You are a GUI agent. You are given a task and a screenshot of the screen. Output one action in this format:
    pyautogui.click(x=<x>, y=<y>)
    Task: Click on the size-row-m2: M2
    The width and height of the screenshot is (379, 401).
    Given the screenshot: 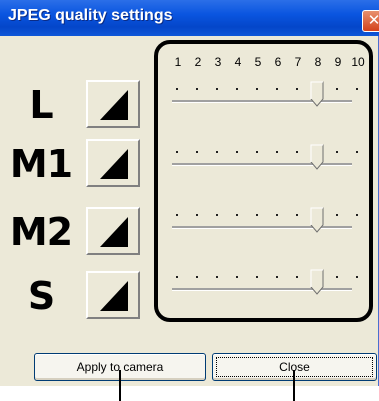 What is the action you would take?
    pyautogui.click(x=80, y=232)
    